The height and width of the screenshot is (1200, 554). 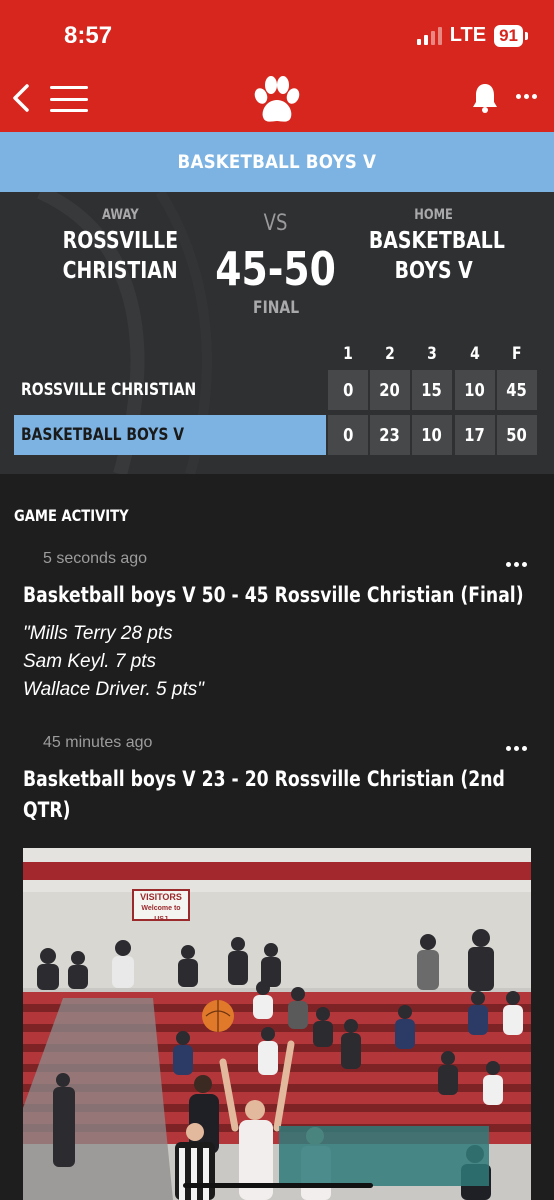 I want to click on battery-nub, so click(x=526, y=35).